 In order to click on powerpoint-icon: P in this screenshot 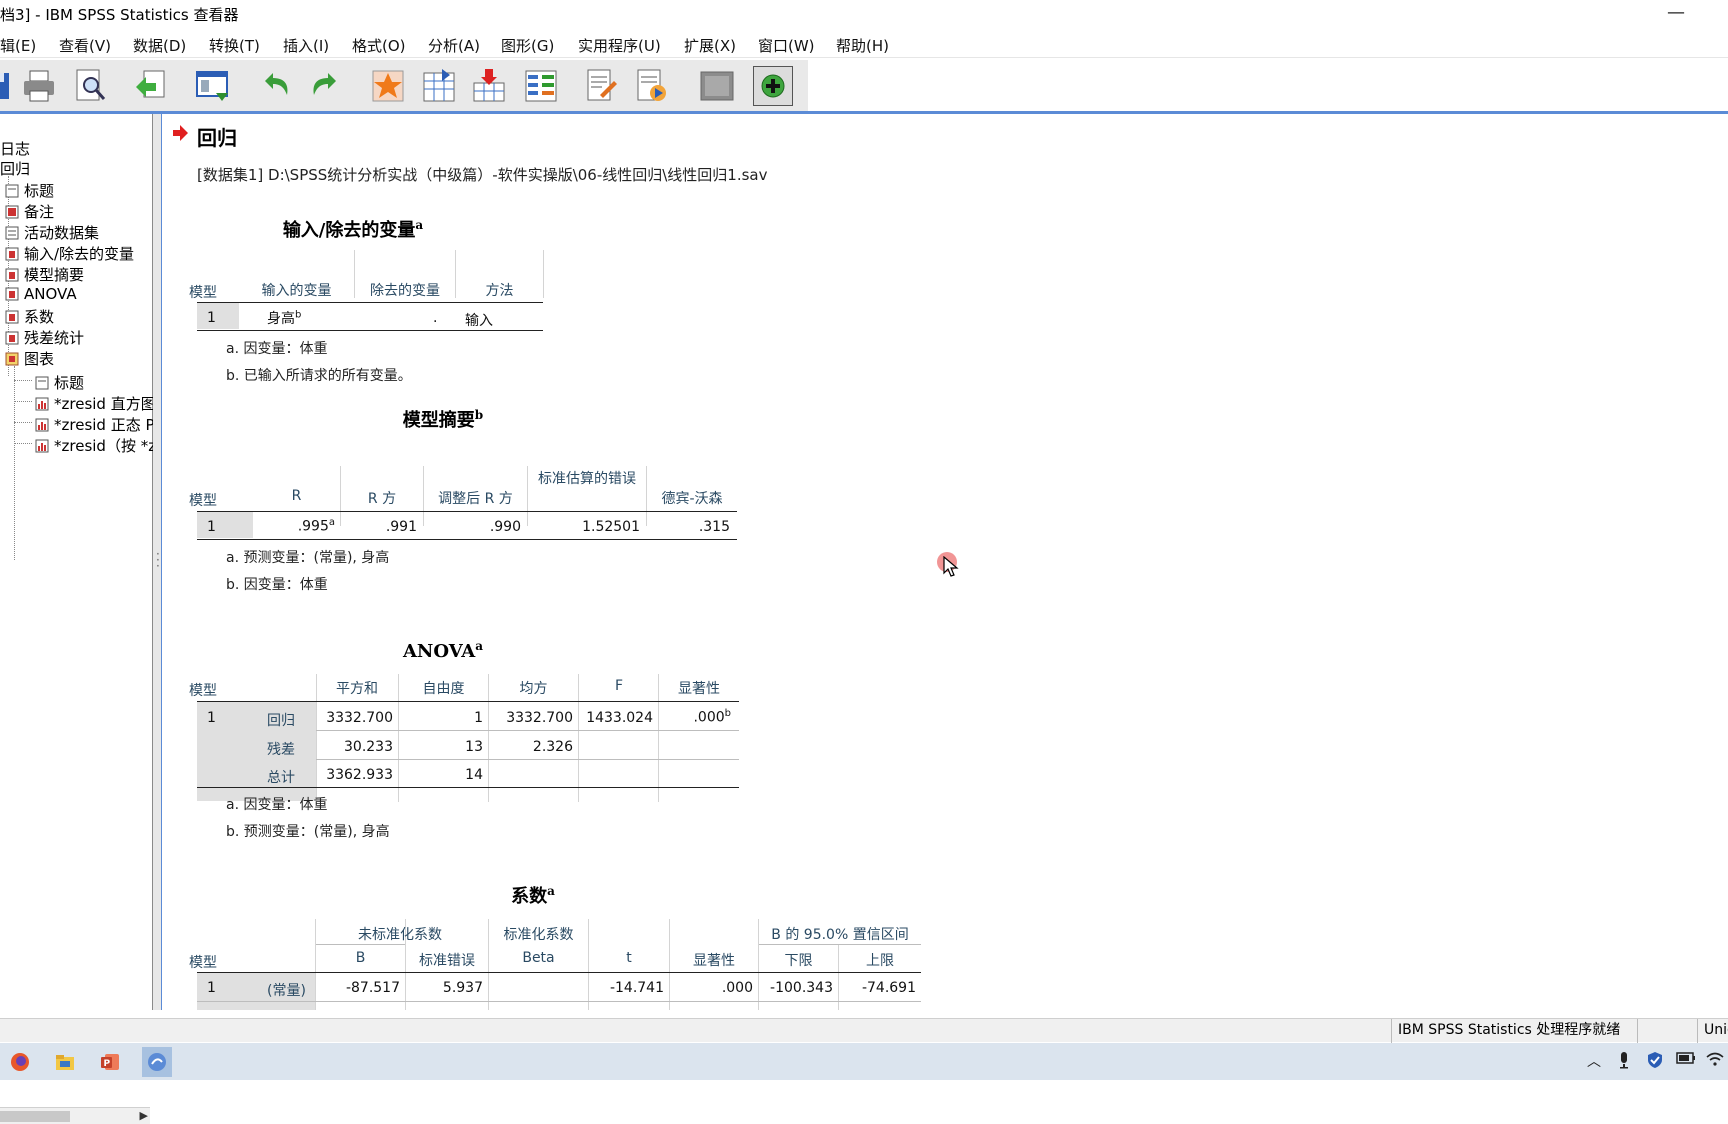, I will do `click(110, 1062)`.